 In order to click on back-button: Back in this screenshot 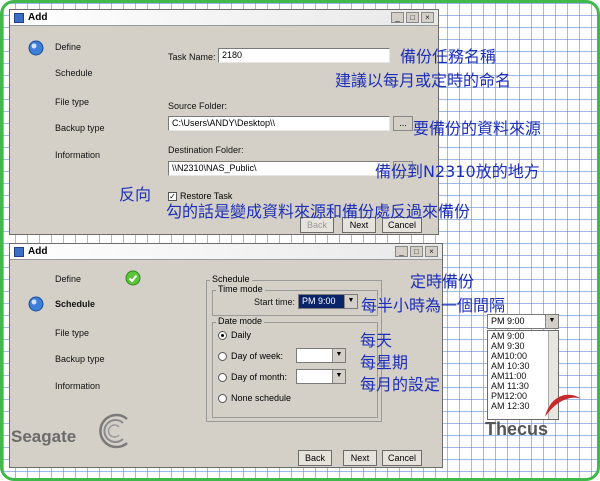, I will do `click(315, 458)`.